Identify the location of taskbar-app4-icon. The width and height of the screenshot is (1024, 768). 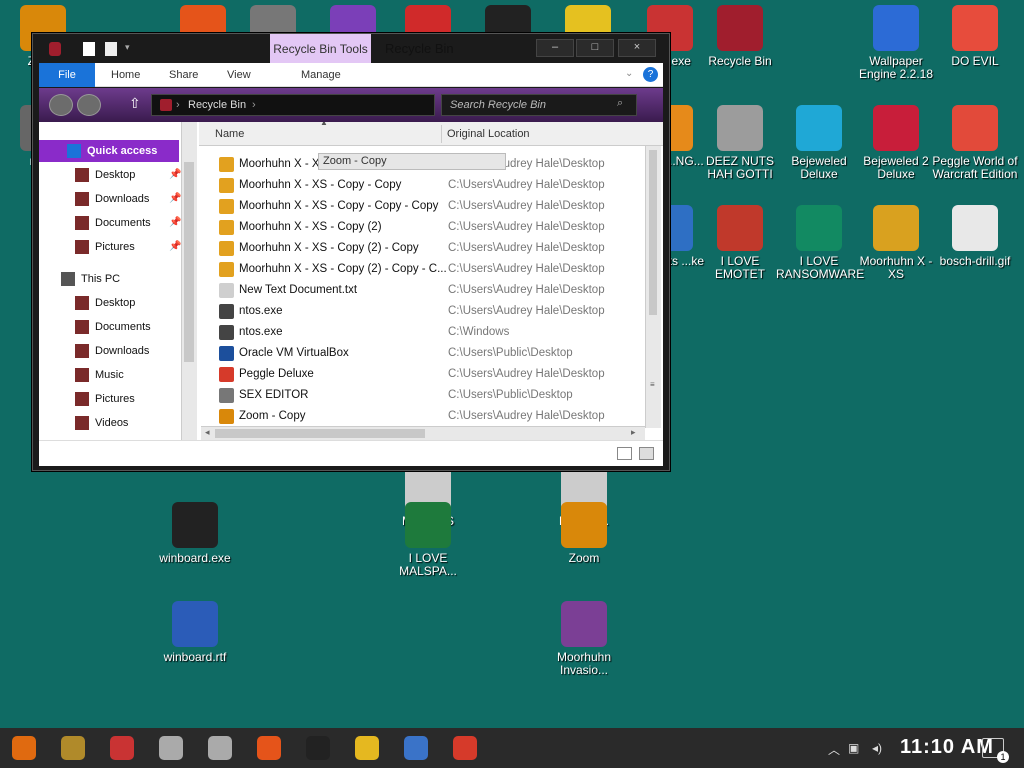
(171, 748).